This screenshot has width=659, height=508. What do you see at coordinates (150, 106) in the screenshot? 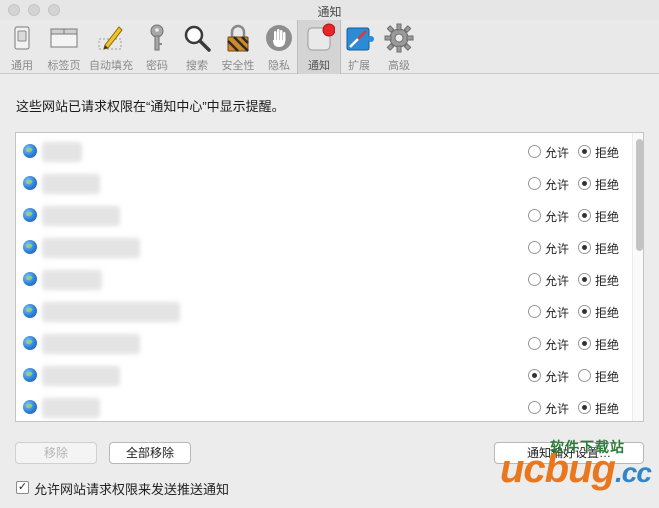
I see `description-text: 这些网站已请求权限在“通知中心”中显示提醒。` at bounding box center [150, 106].